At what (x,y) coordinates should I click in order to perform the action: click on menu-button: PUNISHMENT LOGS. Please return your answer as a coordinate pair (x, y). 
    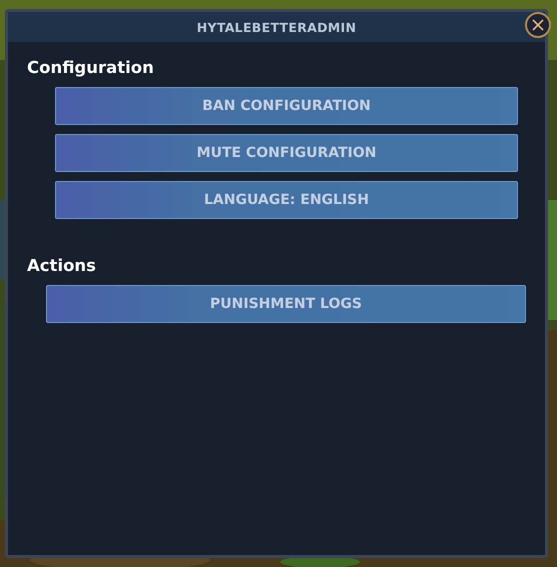
    Looking at the image, I should click on (286, 304).